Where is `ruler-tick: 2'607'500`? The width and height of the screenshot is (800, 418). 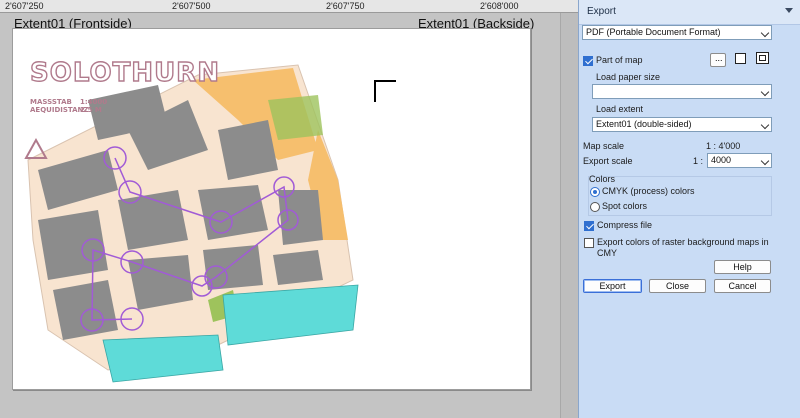
ruler-tick: 2'607'500 is located at coordinates (191, 6).